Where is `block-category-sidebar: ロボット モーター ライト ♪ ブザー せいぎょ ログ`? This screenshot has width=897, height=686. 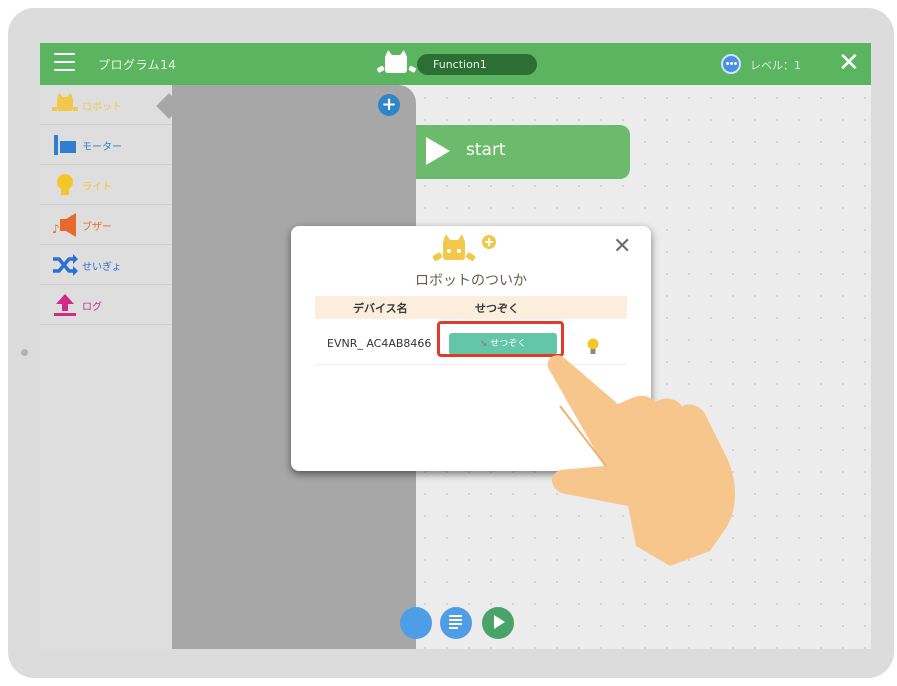 block-category-sidebar: ロボット モーター ライト ♪ ブザー せいぎょ ログ is located at coordinates (106, 367).